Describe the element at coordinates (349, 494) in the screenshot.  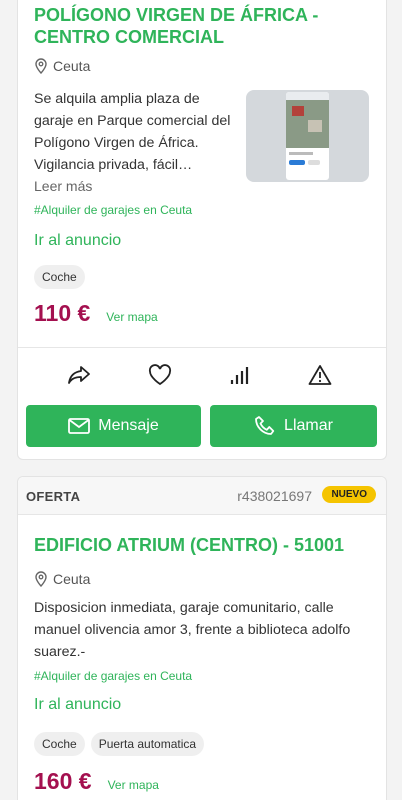
I see `new-badge: NUEVO` at that location.